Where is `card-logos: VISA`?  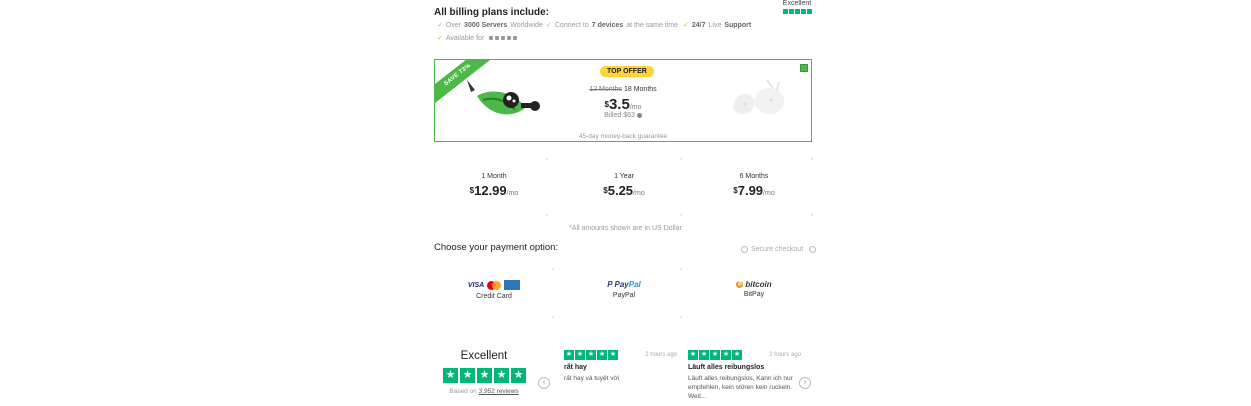
card-logos: VISA is located at coordinates (494, 285).